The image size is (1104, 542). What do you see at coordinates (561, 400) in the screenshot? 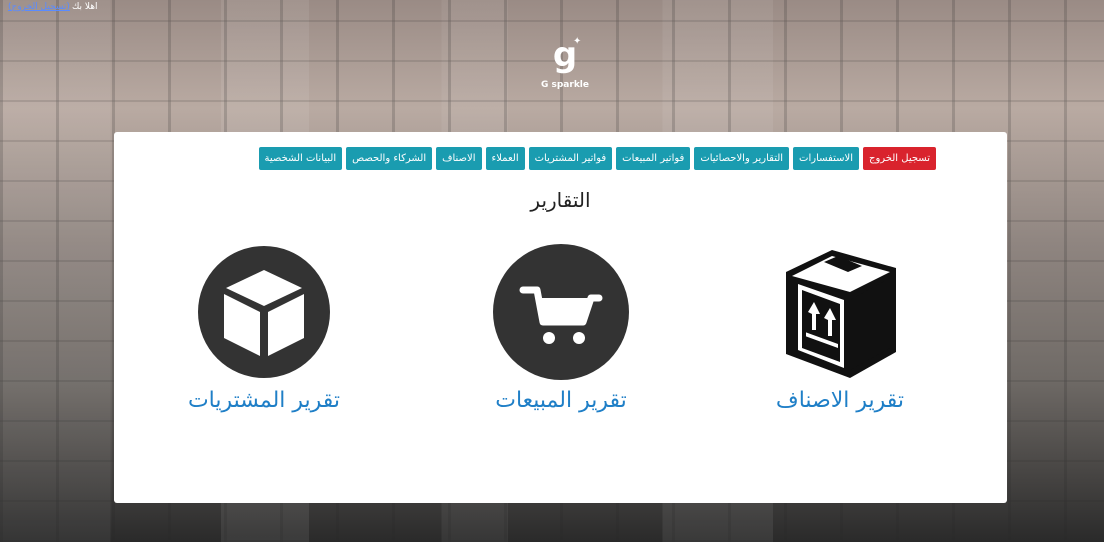
I see `card-label: تقرير المبيعات` at bounding box center [561, 400].